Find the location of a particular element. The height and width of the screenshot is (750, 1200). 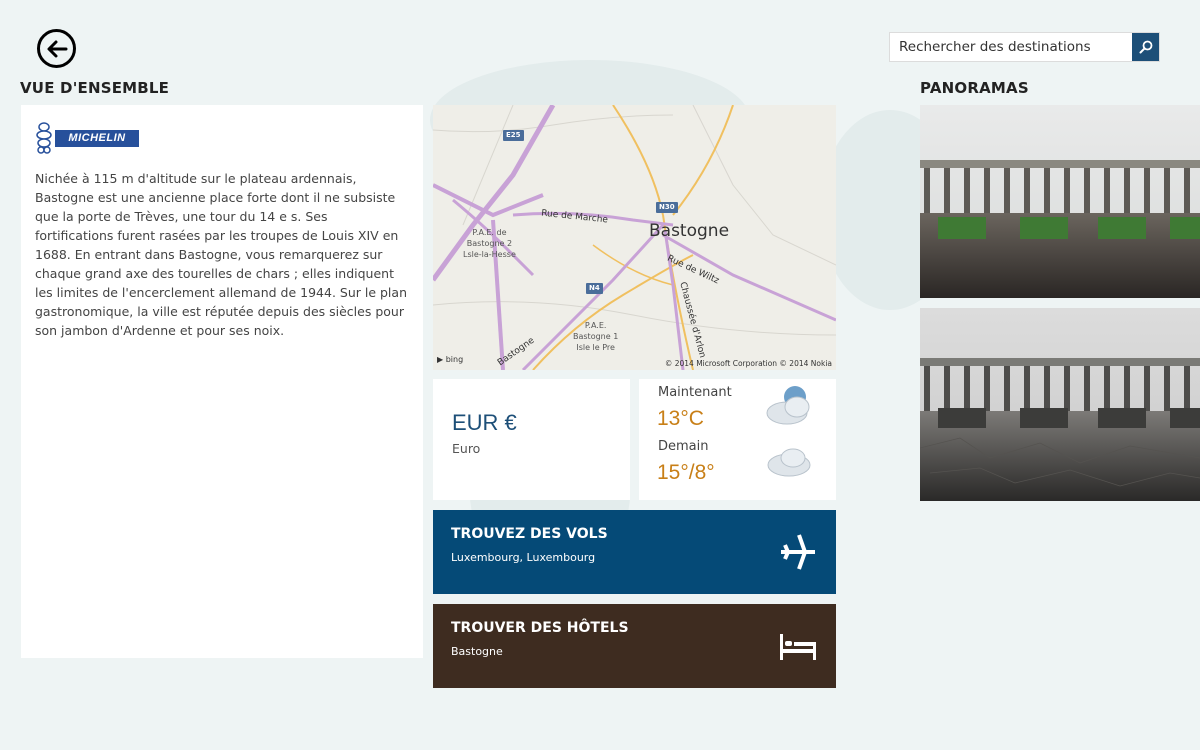

search-icon is located at coordinates (1145, 47).